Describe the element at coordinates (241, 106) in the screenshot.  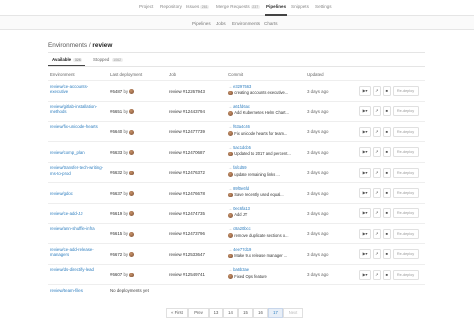
I see `commit-sha: a61fd6ac` at that location.